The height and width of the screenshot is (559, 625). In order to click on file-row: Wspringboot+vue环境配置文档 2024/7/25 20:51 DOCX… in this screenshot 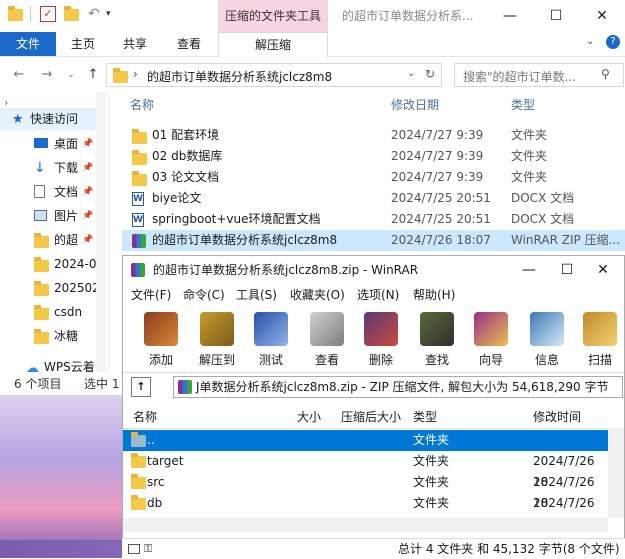, I will do `click(373, 219)`.